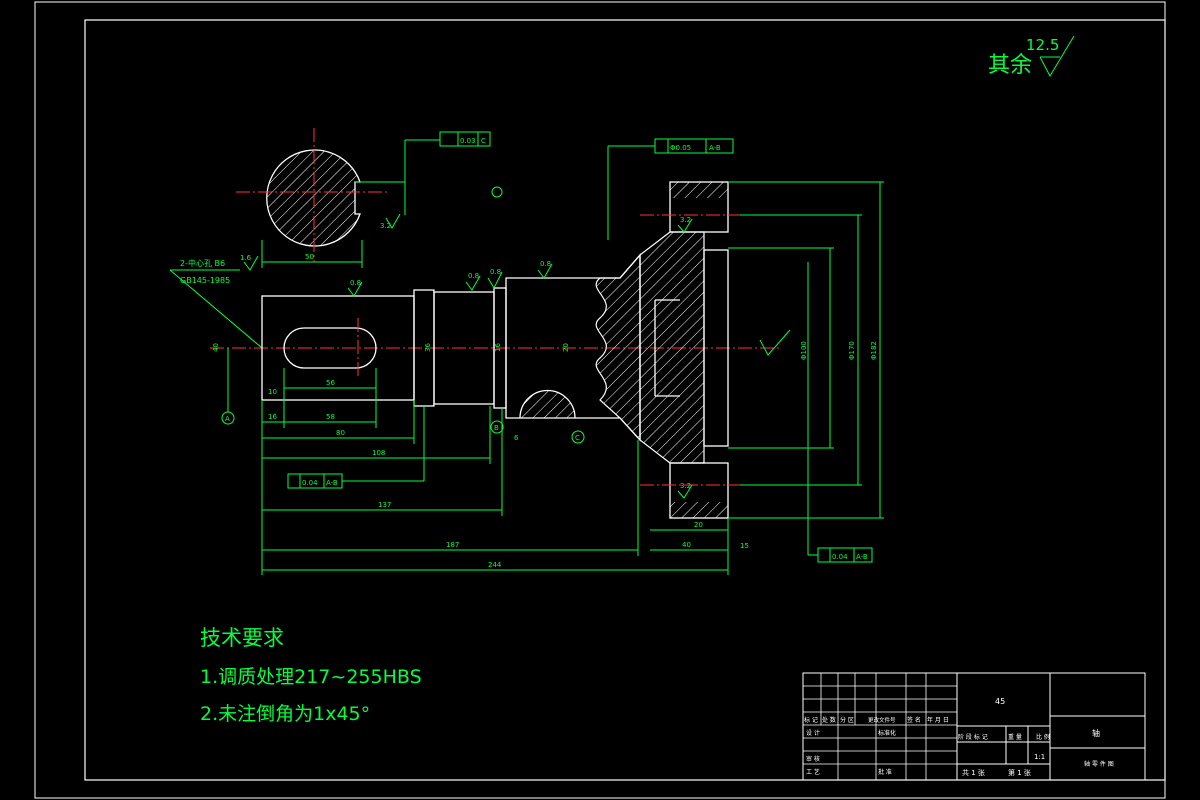 This screenshot has height=800, width=1200. Describe the element at coordinates (202, 263) in the screenshot. I see `svg-text: 2-中心孔 B6` at that location.